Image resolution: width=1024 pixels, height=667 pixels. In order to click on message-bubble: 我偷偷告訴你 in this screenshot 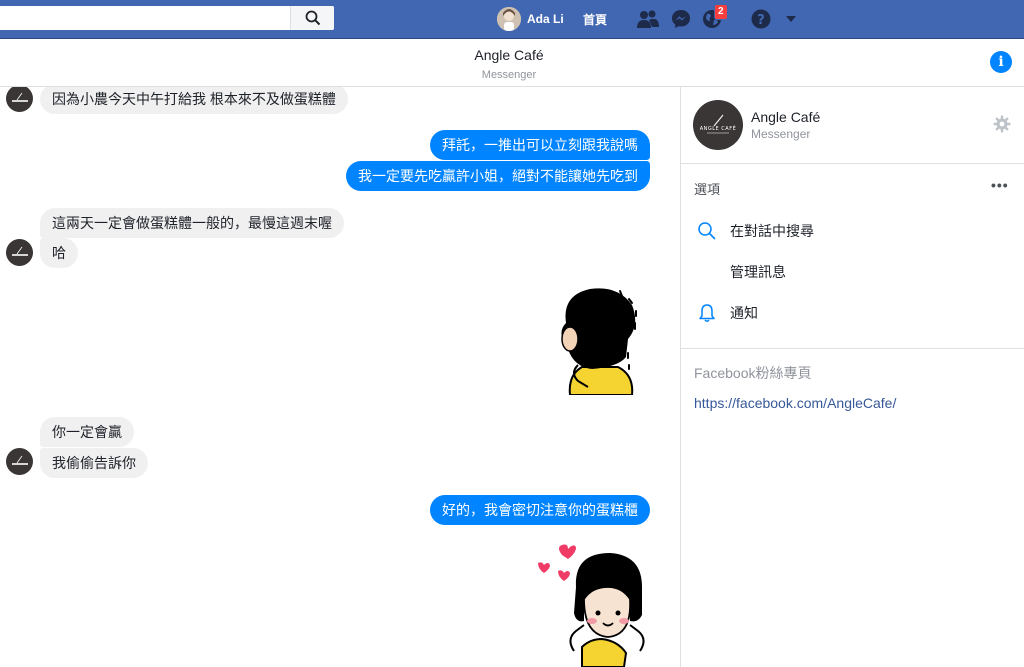, I will do `click(94, 463)`.